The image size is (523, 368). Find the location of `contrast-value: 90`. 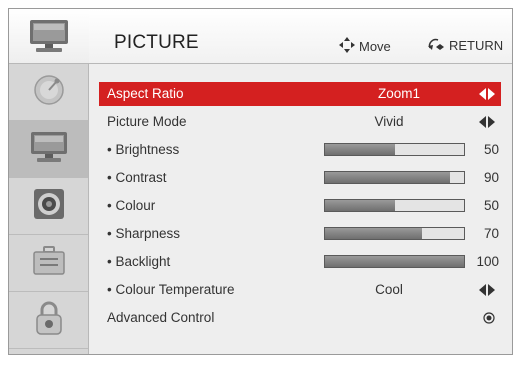

contrast-value: 90 is located at coordinates (491, 177).